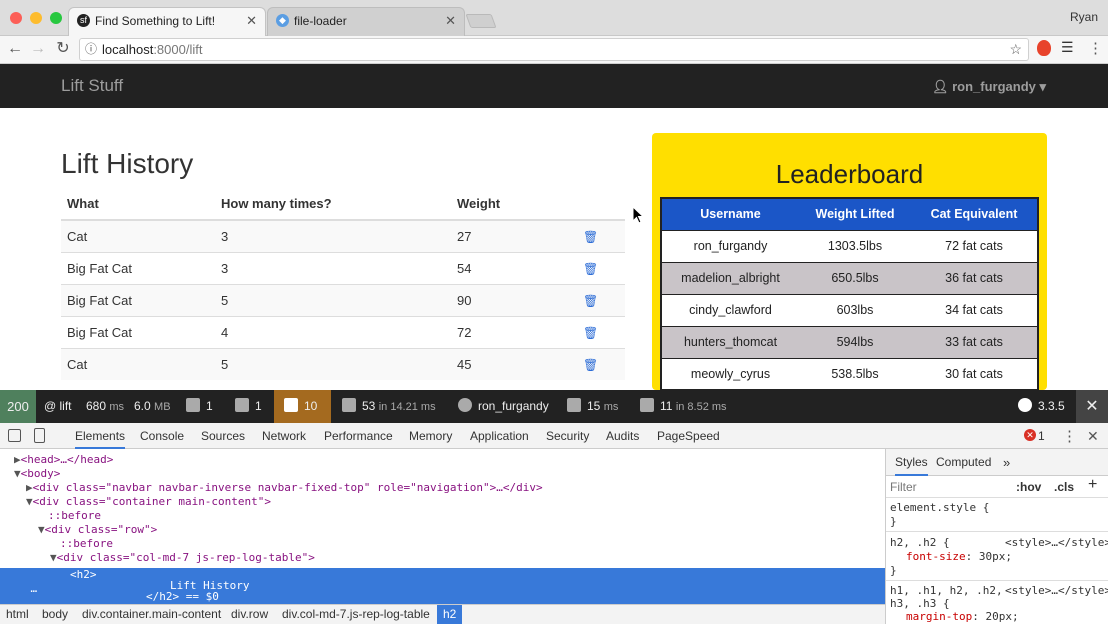 Image resolution: width=1108 pixels, height=624 pixels. What do you see at coordinates (1092, 406) in the screenshot?
I see `close-toolbar-icon: ✕` at bounding box center [1092, 406].